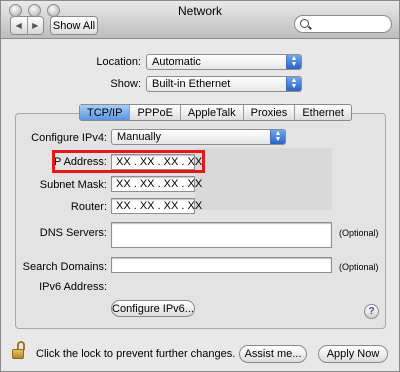  I want to click on configure-ipv4-popup: Manually ▲ ▼, so click(198, 137).